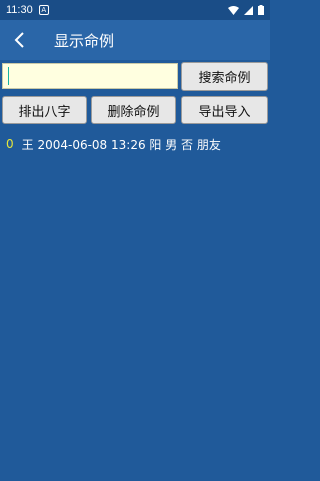 This screenshot has height=481, width=320. I want to click on notification-badge: A, so click(43, 10).